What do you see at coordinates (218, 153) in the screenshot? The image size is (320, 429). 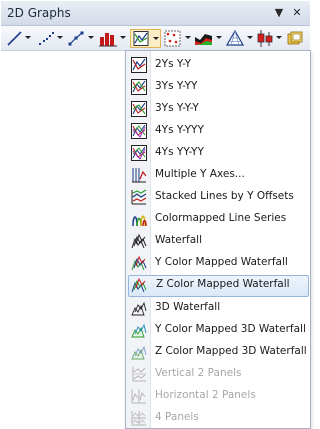 I see `menu-item-4ys-yy-yy: 4Ys YY-YY` at bounding box center [218, 153].